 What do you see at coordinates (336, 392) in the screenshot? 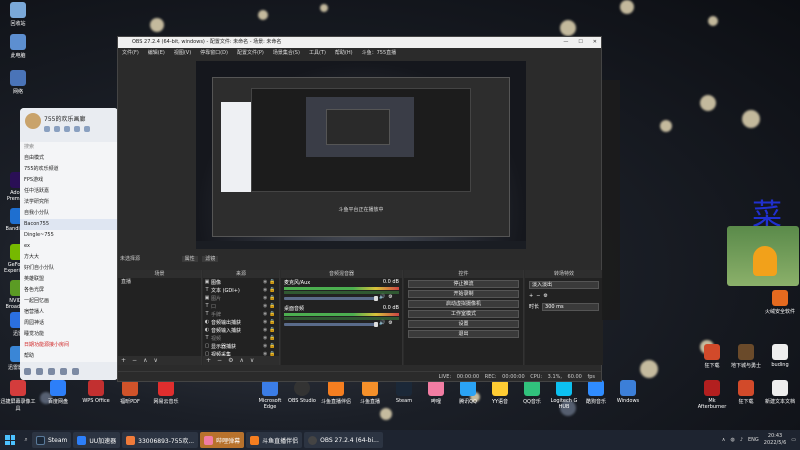
I see `desktop-icon: 斗鱼直播伴侣` at bounding box center [336, 392].